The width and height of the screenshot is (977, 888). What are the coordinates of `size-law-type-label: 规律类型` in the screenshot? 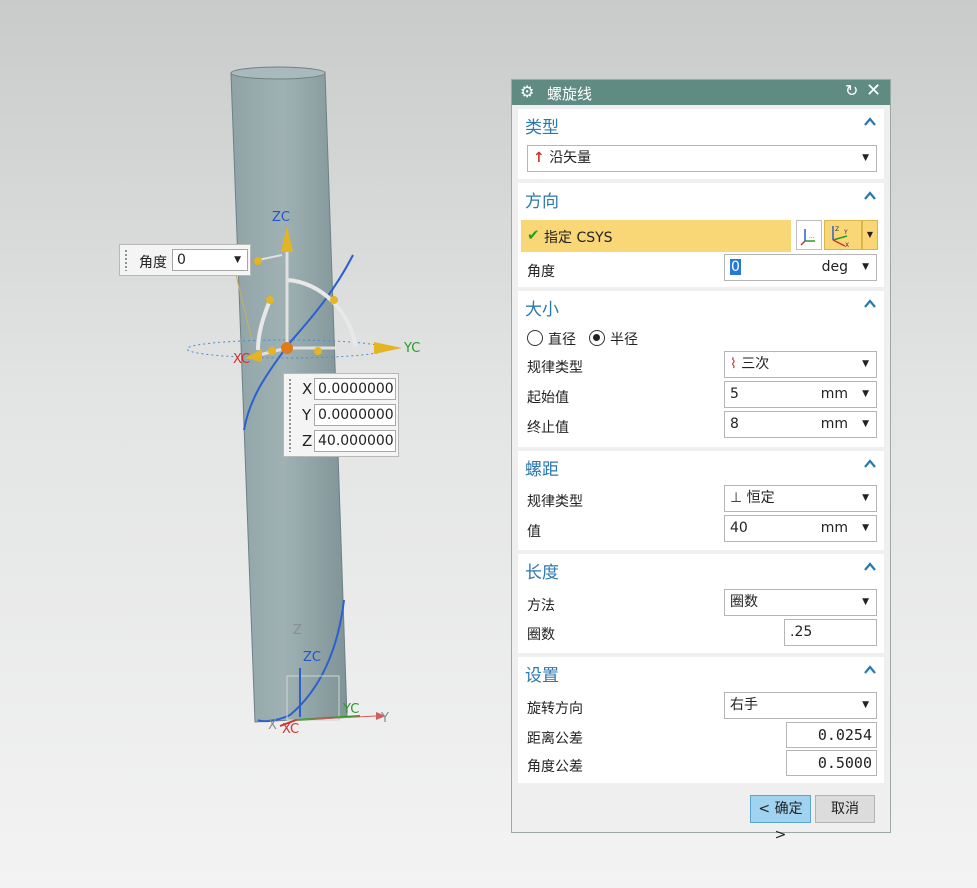 It's located at (555, 368).